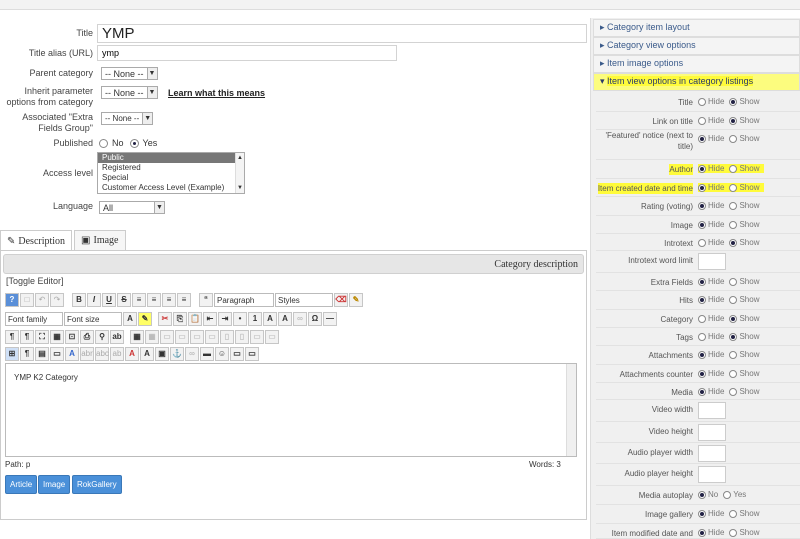  Describe the element at coordinates (79, 300) in the screenshot. I see `bold-icon: B` at that location.